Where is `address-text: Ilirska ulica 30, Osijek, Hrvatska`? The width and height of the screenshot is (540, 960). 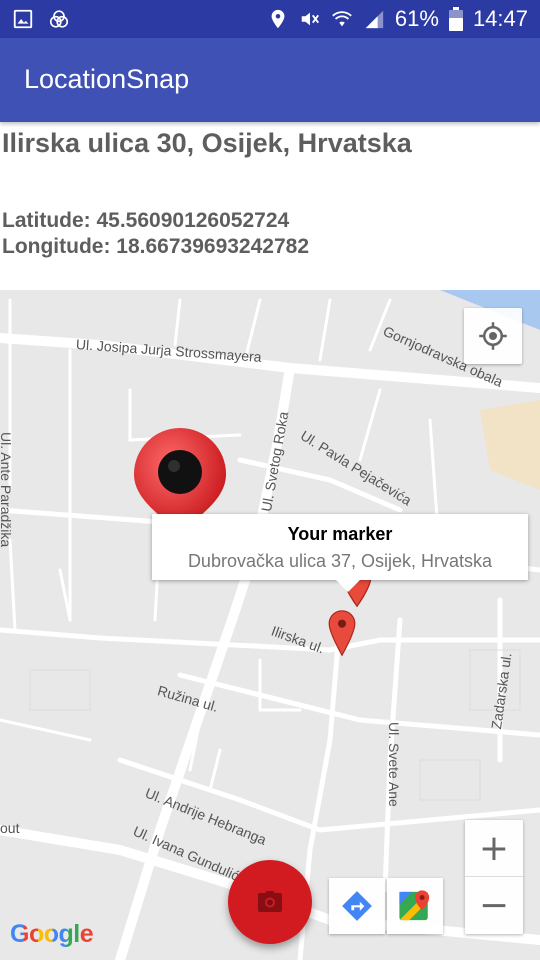
address-text: Ilirska ulica 30, Osijek, Hrvatska is located at coordinates (207, 143).